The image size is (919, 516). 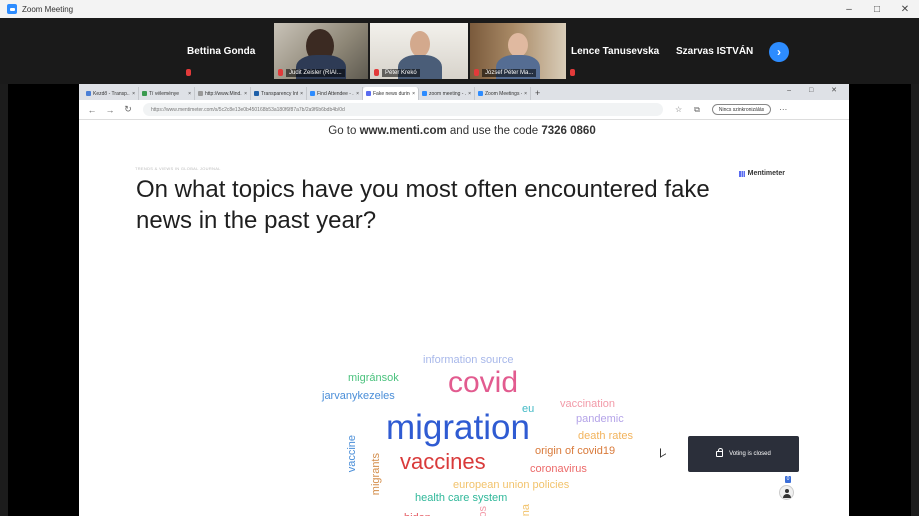 I want to click on back-arrow-icon: ←, so click(x=92, y=110).